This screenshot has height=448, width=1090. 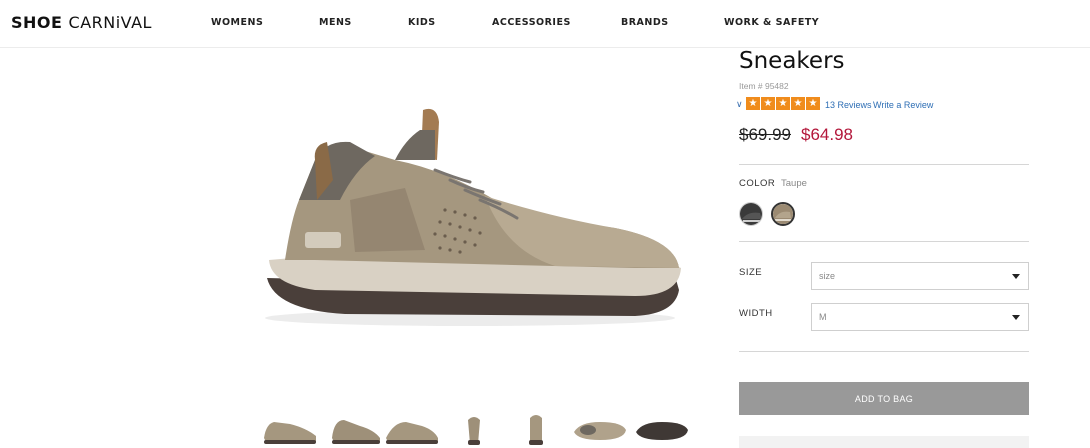 I want to click on color-label: COLOR, so click(x=757, y=183).